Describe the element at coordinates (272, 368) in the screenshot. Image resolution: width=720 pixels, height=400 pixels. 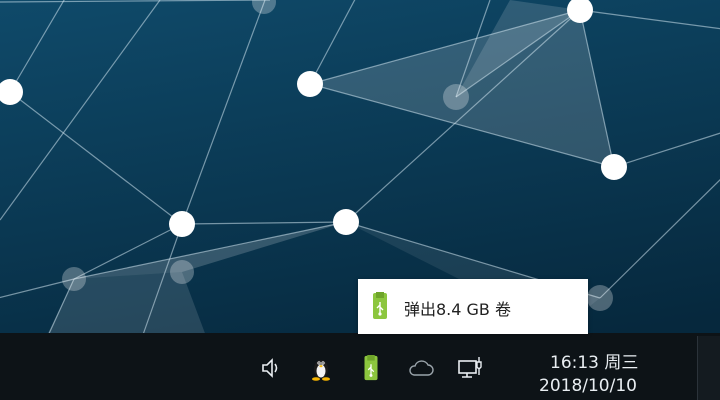
I see `volume-icon` at that location.